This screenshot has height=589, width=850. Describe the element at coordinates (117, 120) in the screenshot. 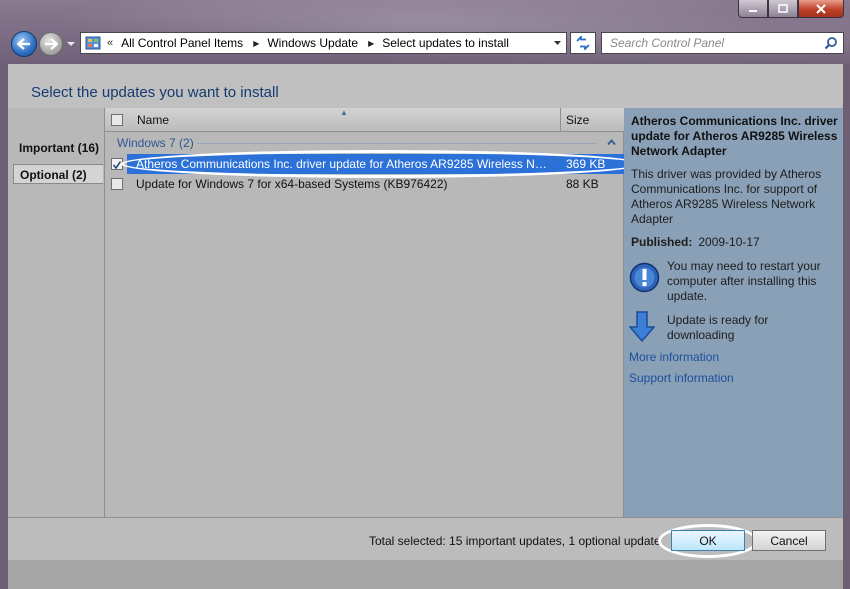

I see `select-all-checkbox` at that location.